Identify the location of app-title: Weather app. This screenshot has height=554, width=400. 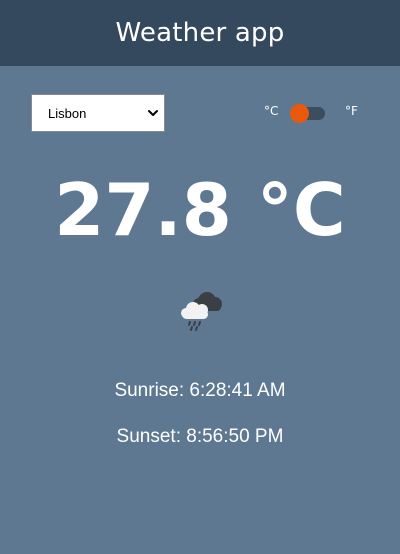
(200, 33).